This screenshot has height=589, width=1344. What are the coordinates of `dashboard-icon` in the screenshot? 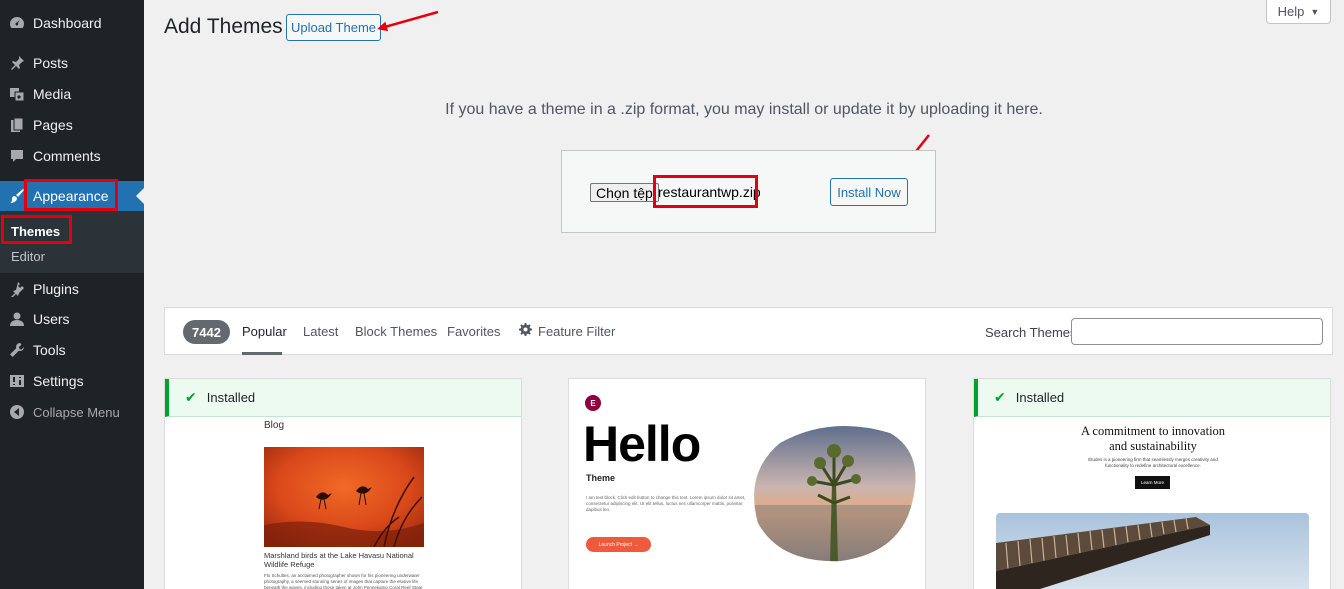 It's located at (17, 23).